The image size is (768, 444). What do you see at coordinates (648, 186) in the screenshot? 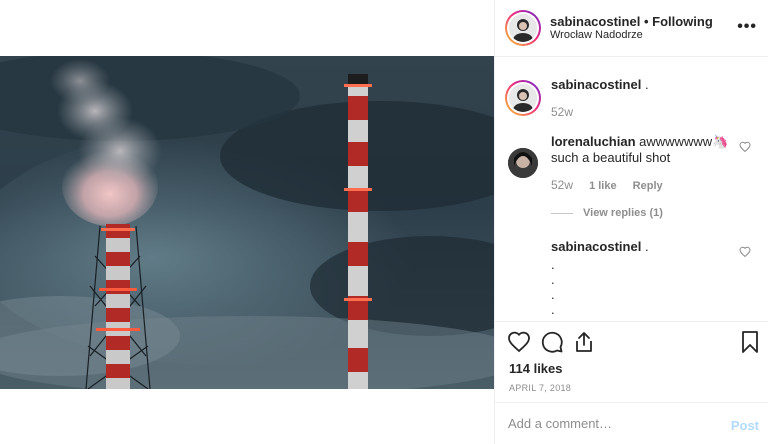
I see `reply-button: Reply` at bounding box center [648, 186].